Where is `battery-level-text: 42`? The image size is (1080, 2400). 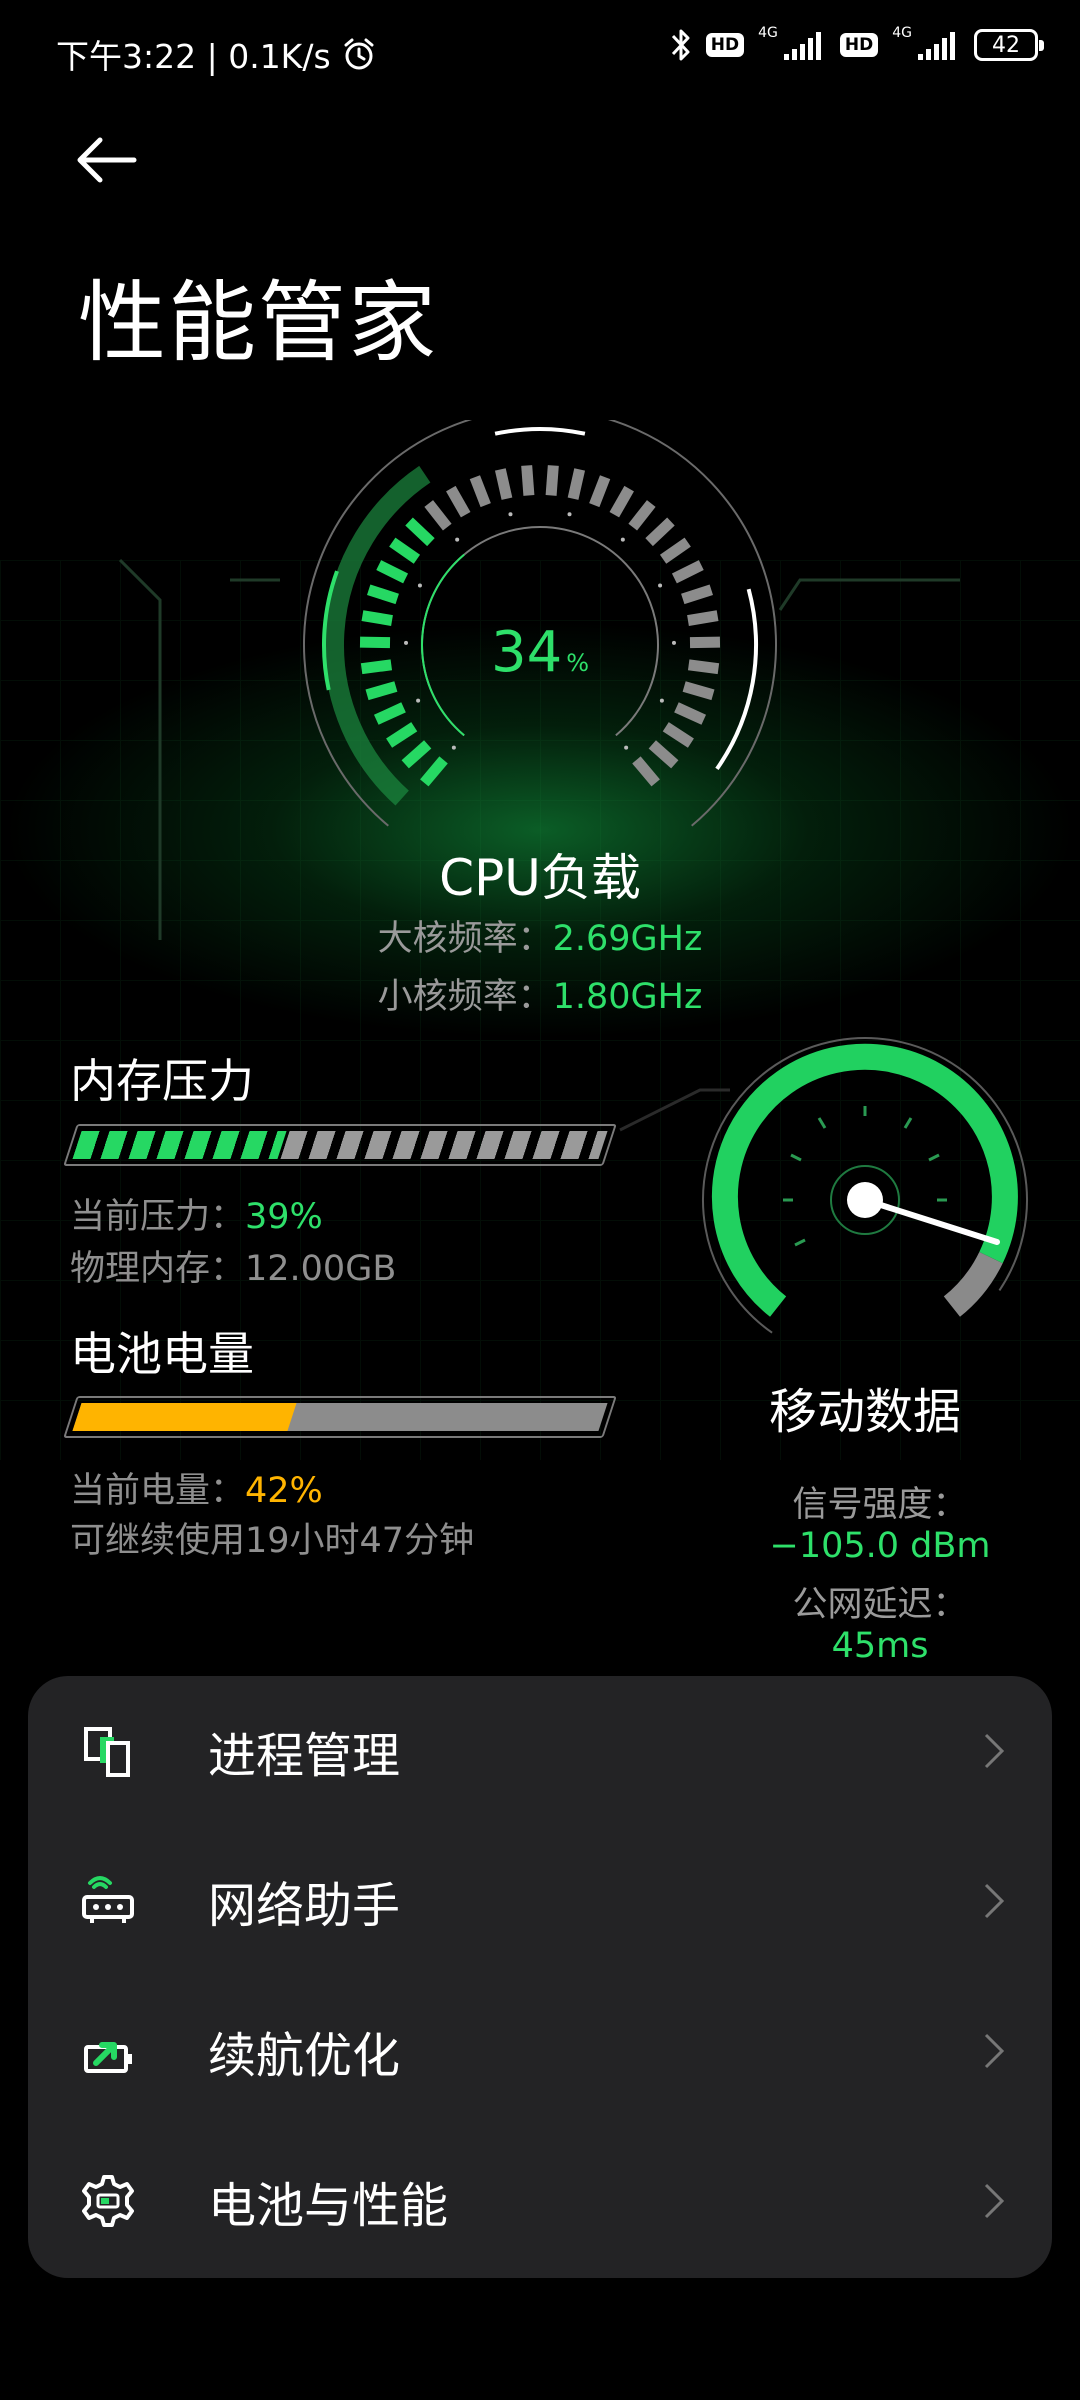 battery-level-text: 42 is located at coordinates (1006, 45).